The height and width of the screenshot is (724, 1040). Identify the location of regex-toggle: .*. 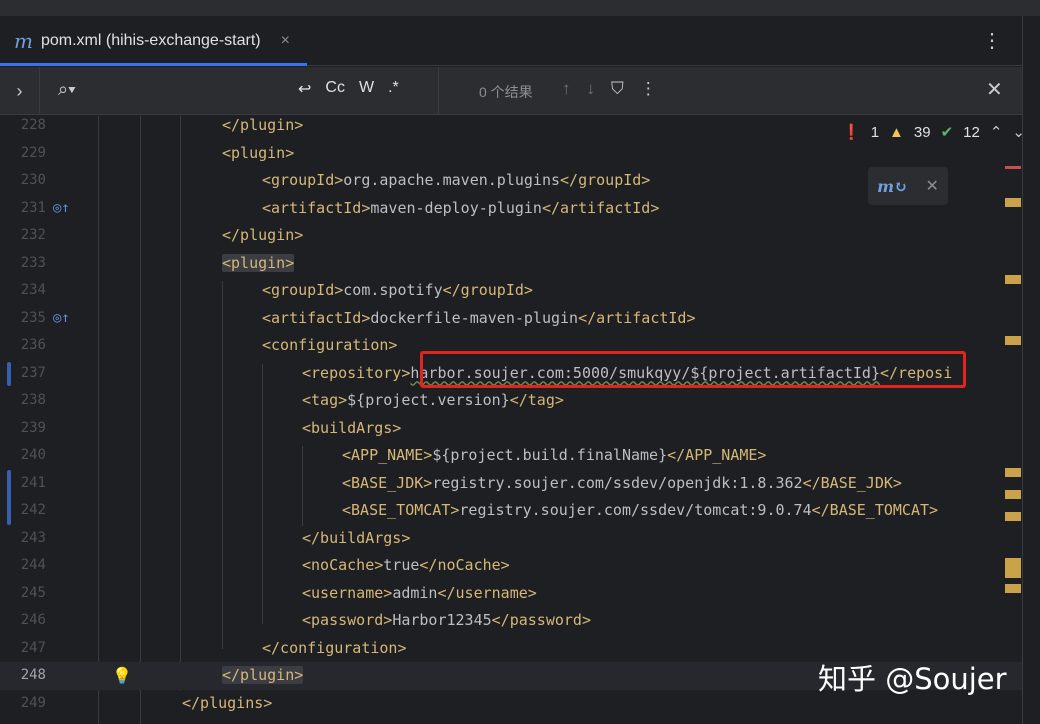
(393, 89).